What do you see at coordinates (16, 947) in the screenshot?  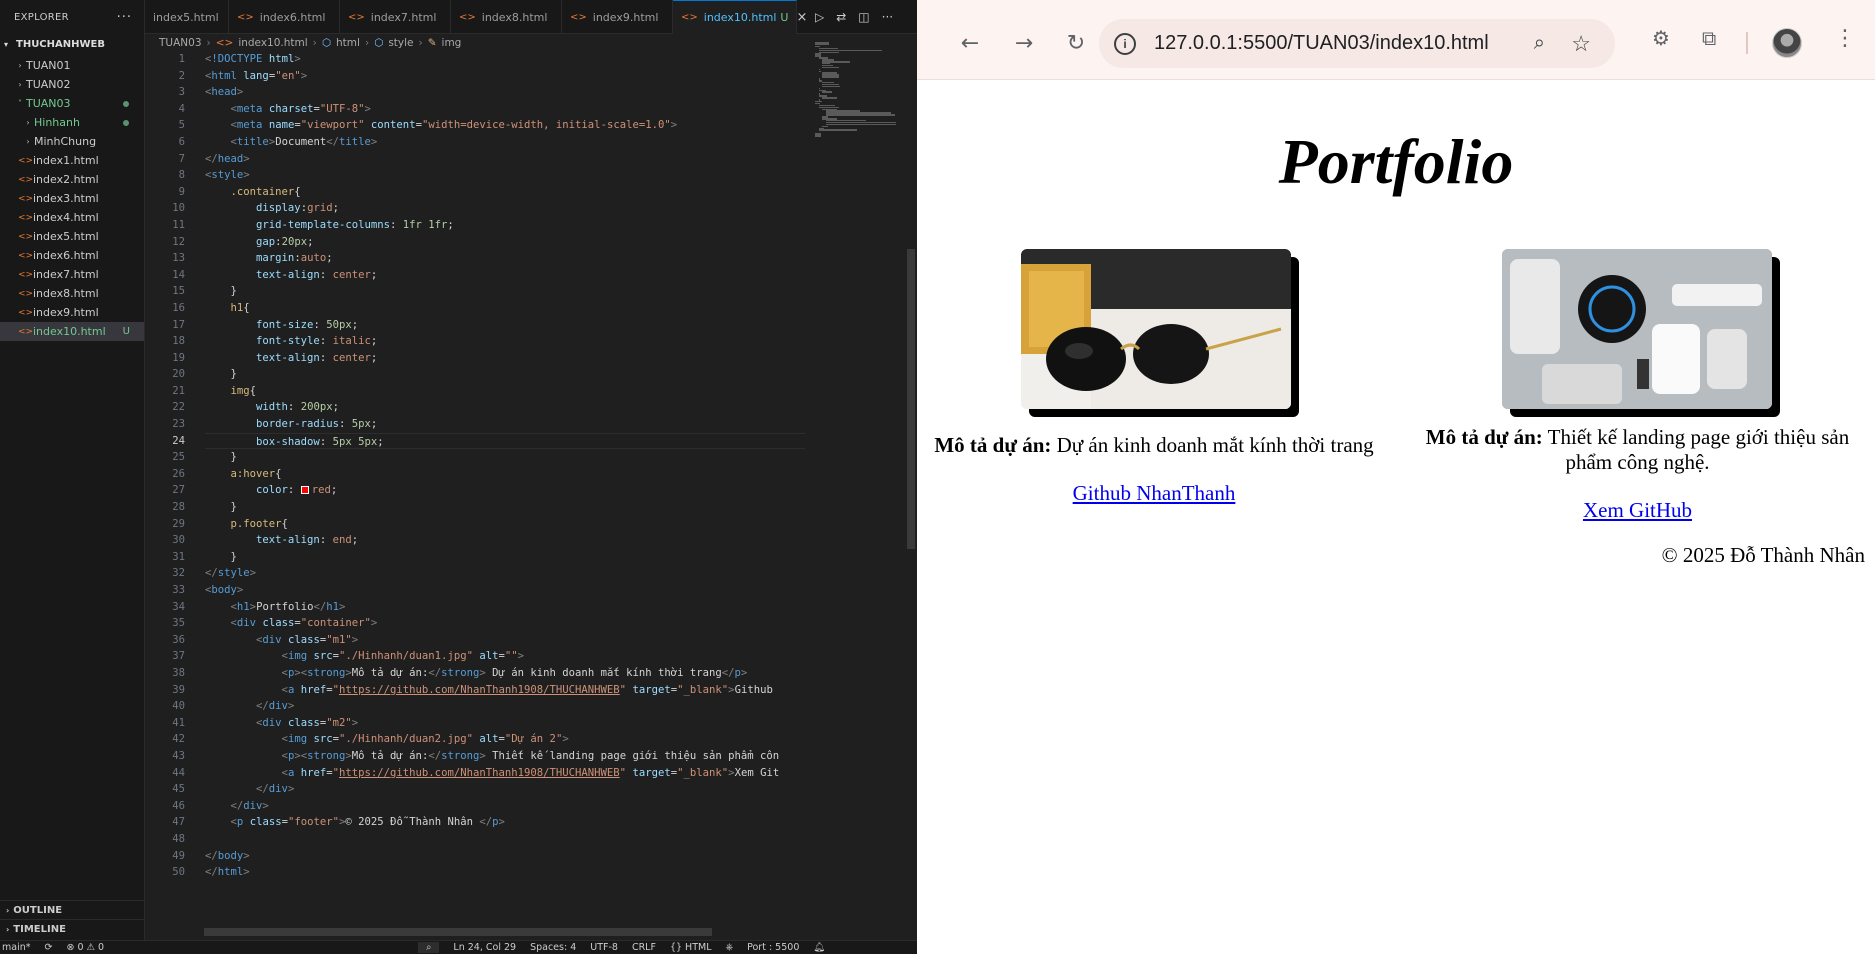 I see `git-branch: main*` at bounding box center [16, 947].